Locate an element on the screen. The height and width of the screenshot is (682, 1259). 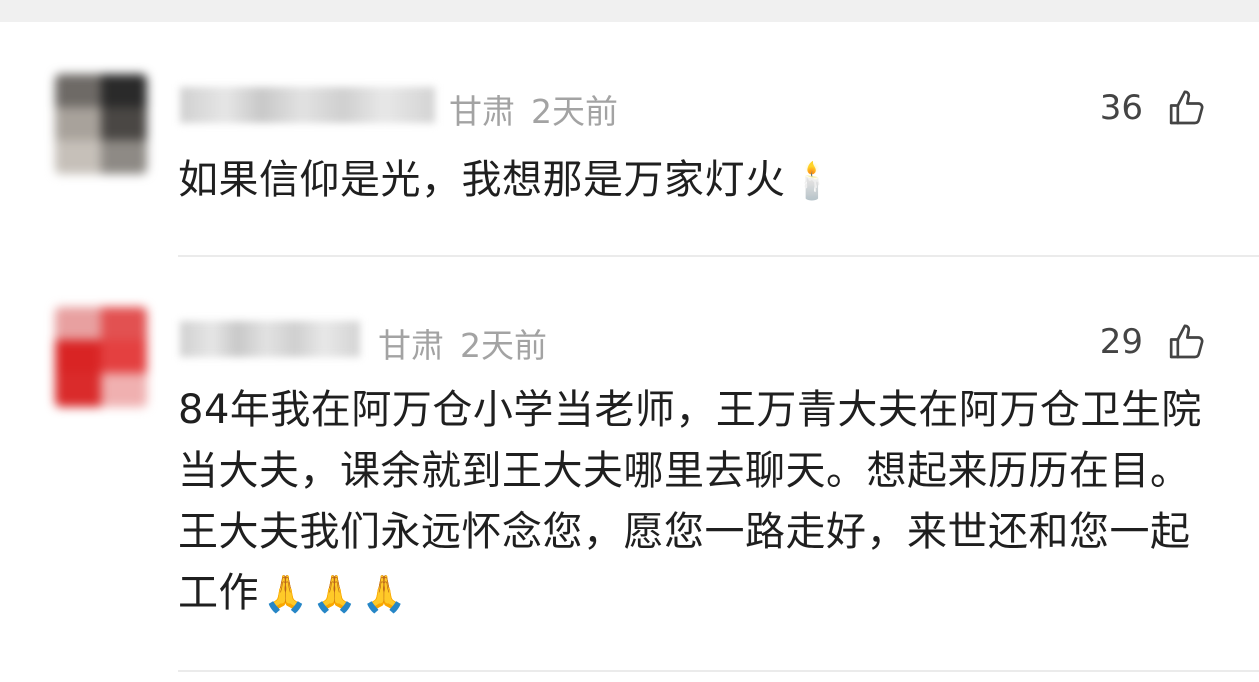
like-button: 29 is located at coordinates (1153, 342).